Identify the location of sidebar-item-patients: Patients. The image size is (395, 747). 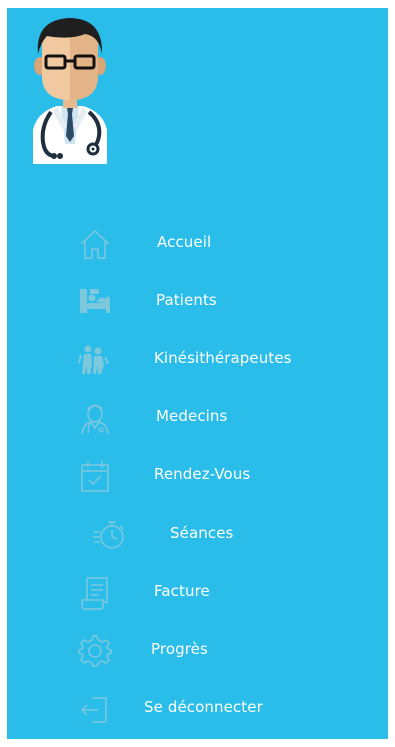
(197, 301).